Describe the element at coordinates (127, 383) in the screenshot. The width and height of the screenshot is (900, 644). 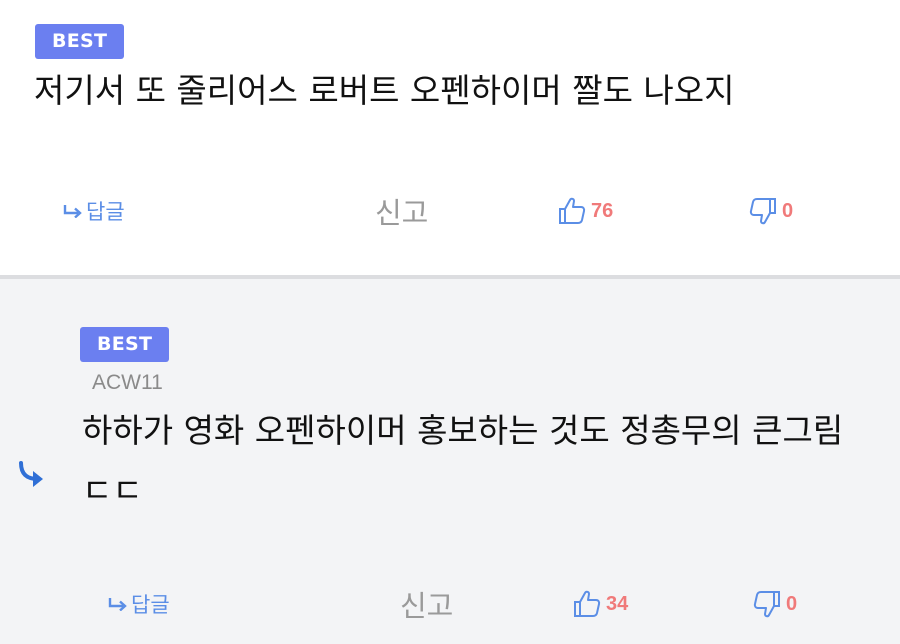
I see `author-name: ACW11` at that location.